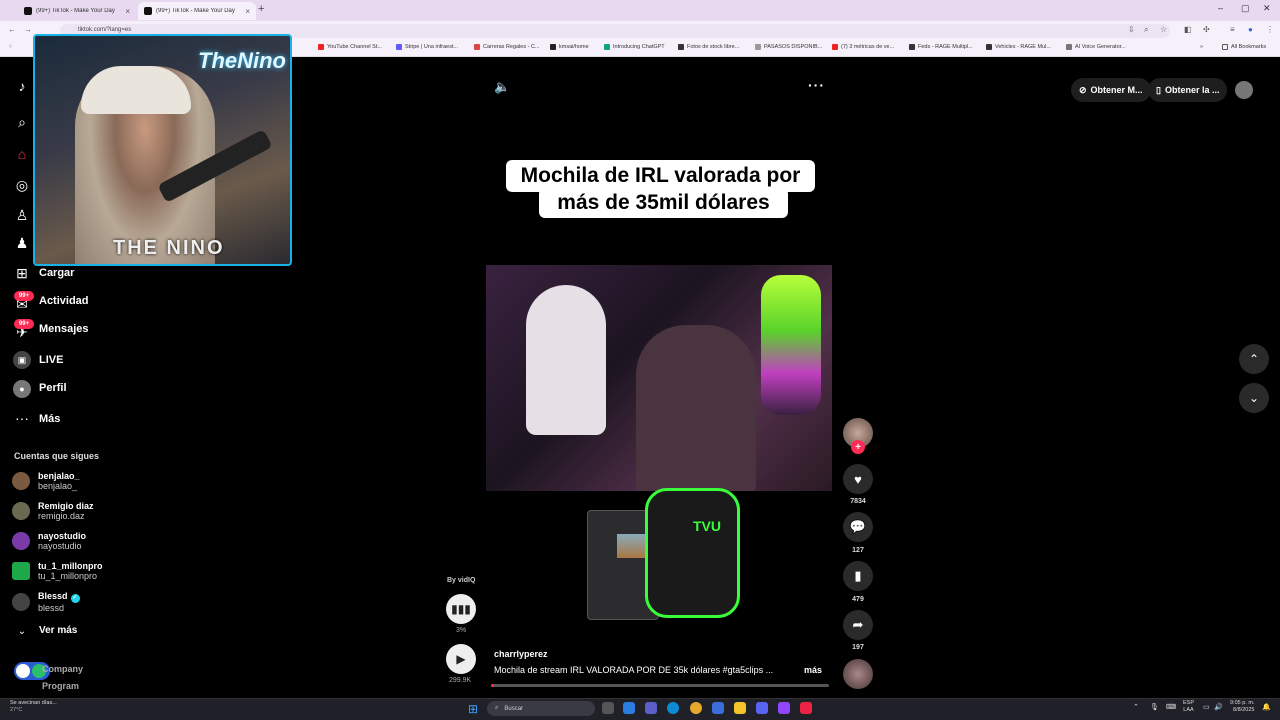  Describe the element at coordinates (49, 541) in the screenshot. I see `followed-account: nayostudio nayostudio` at that location.